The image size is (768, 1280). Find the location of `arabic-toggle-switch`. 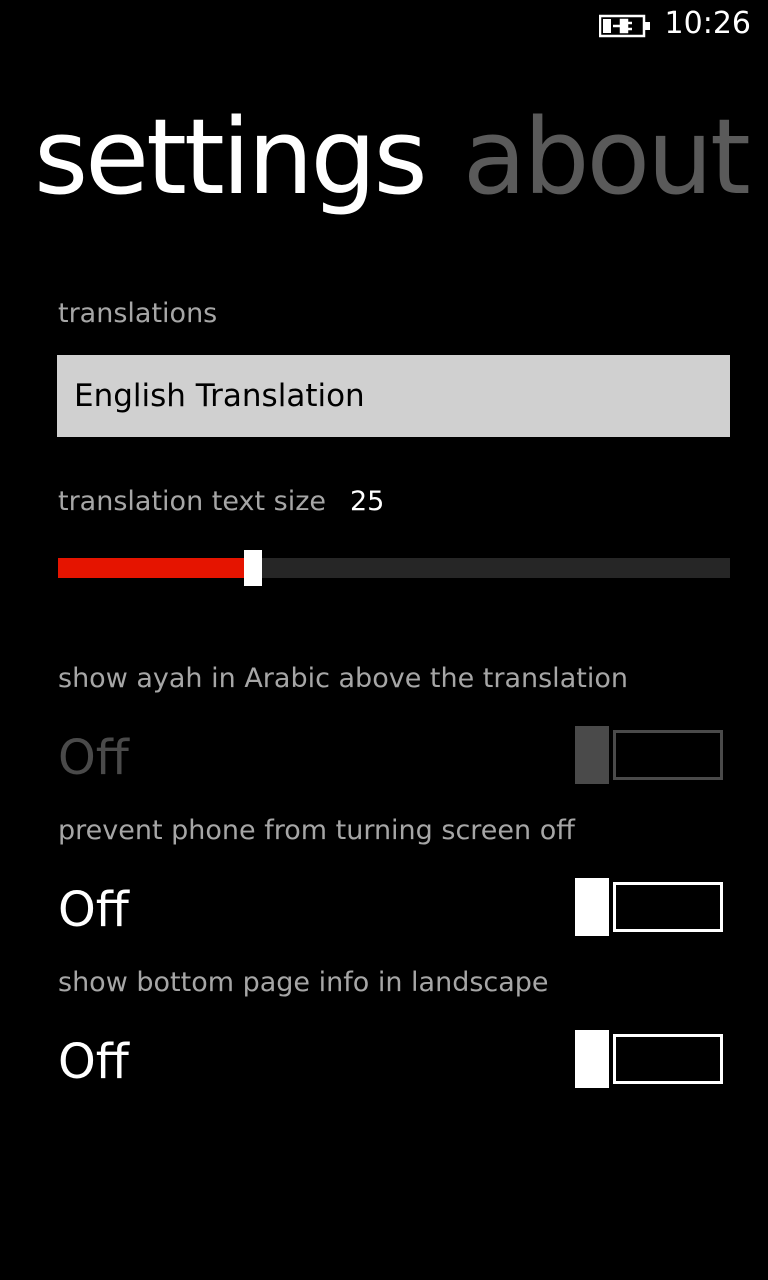

arabic-toggle-switch is located at coordinates (649, 755).